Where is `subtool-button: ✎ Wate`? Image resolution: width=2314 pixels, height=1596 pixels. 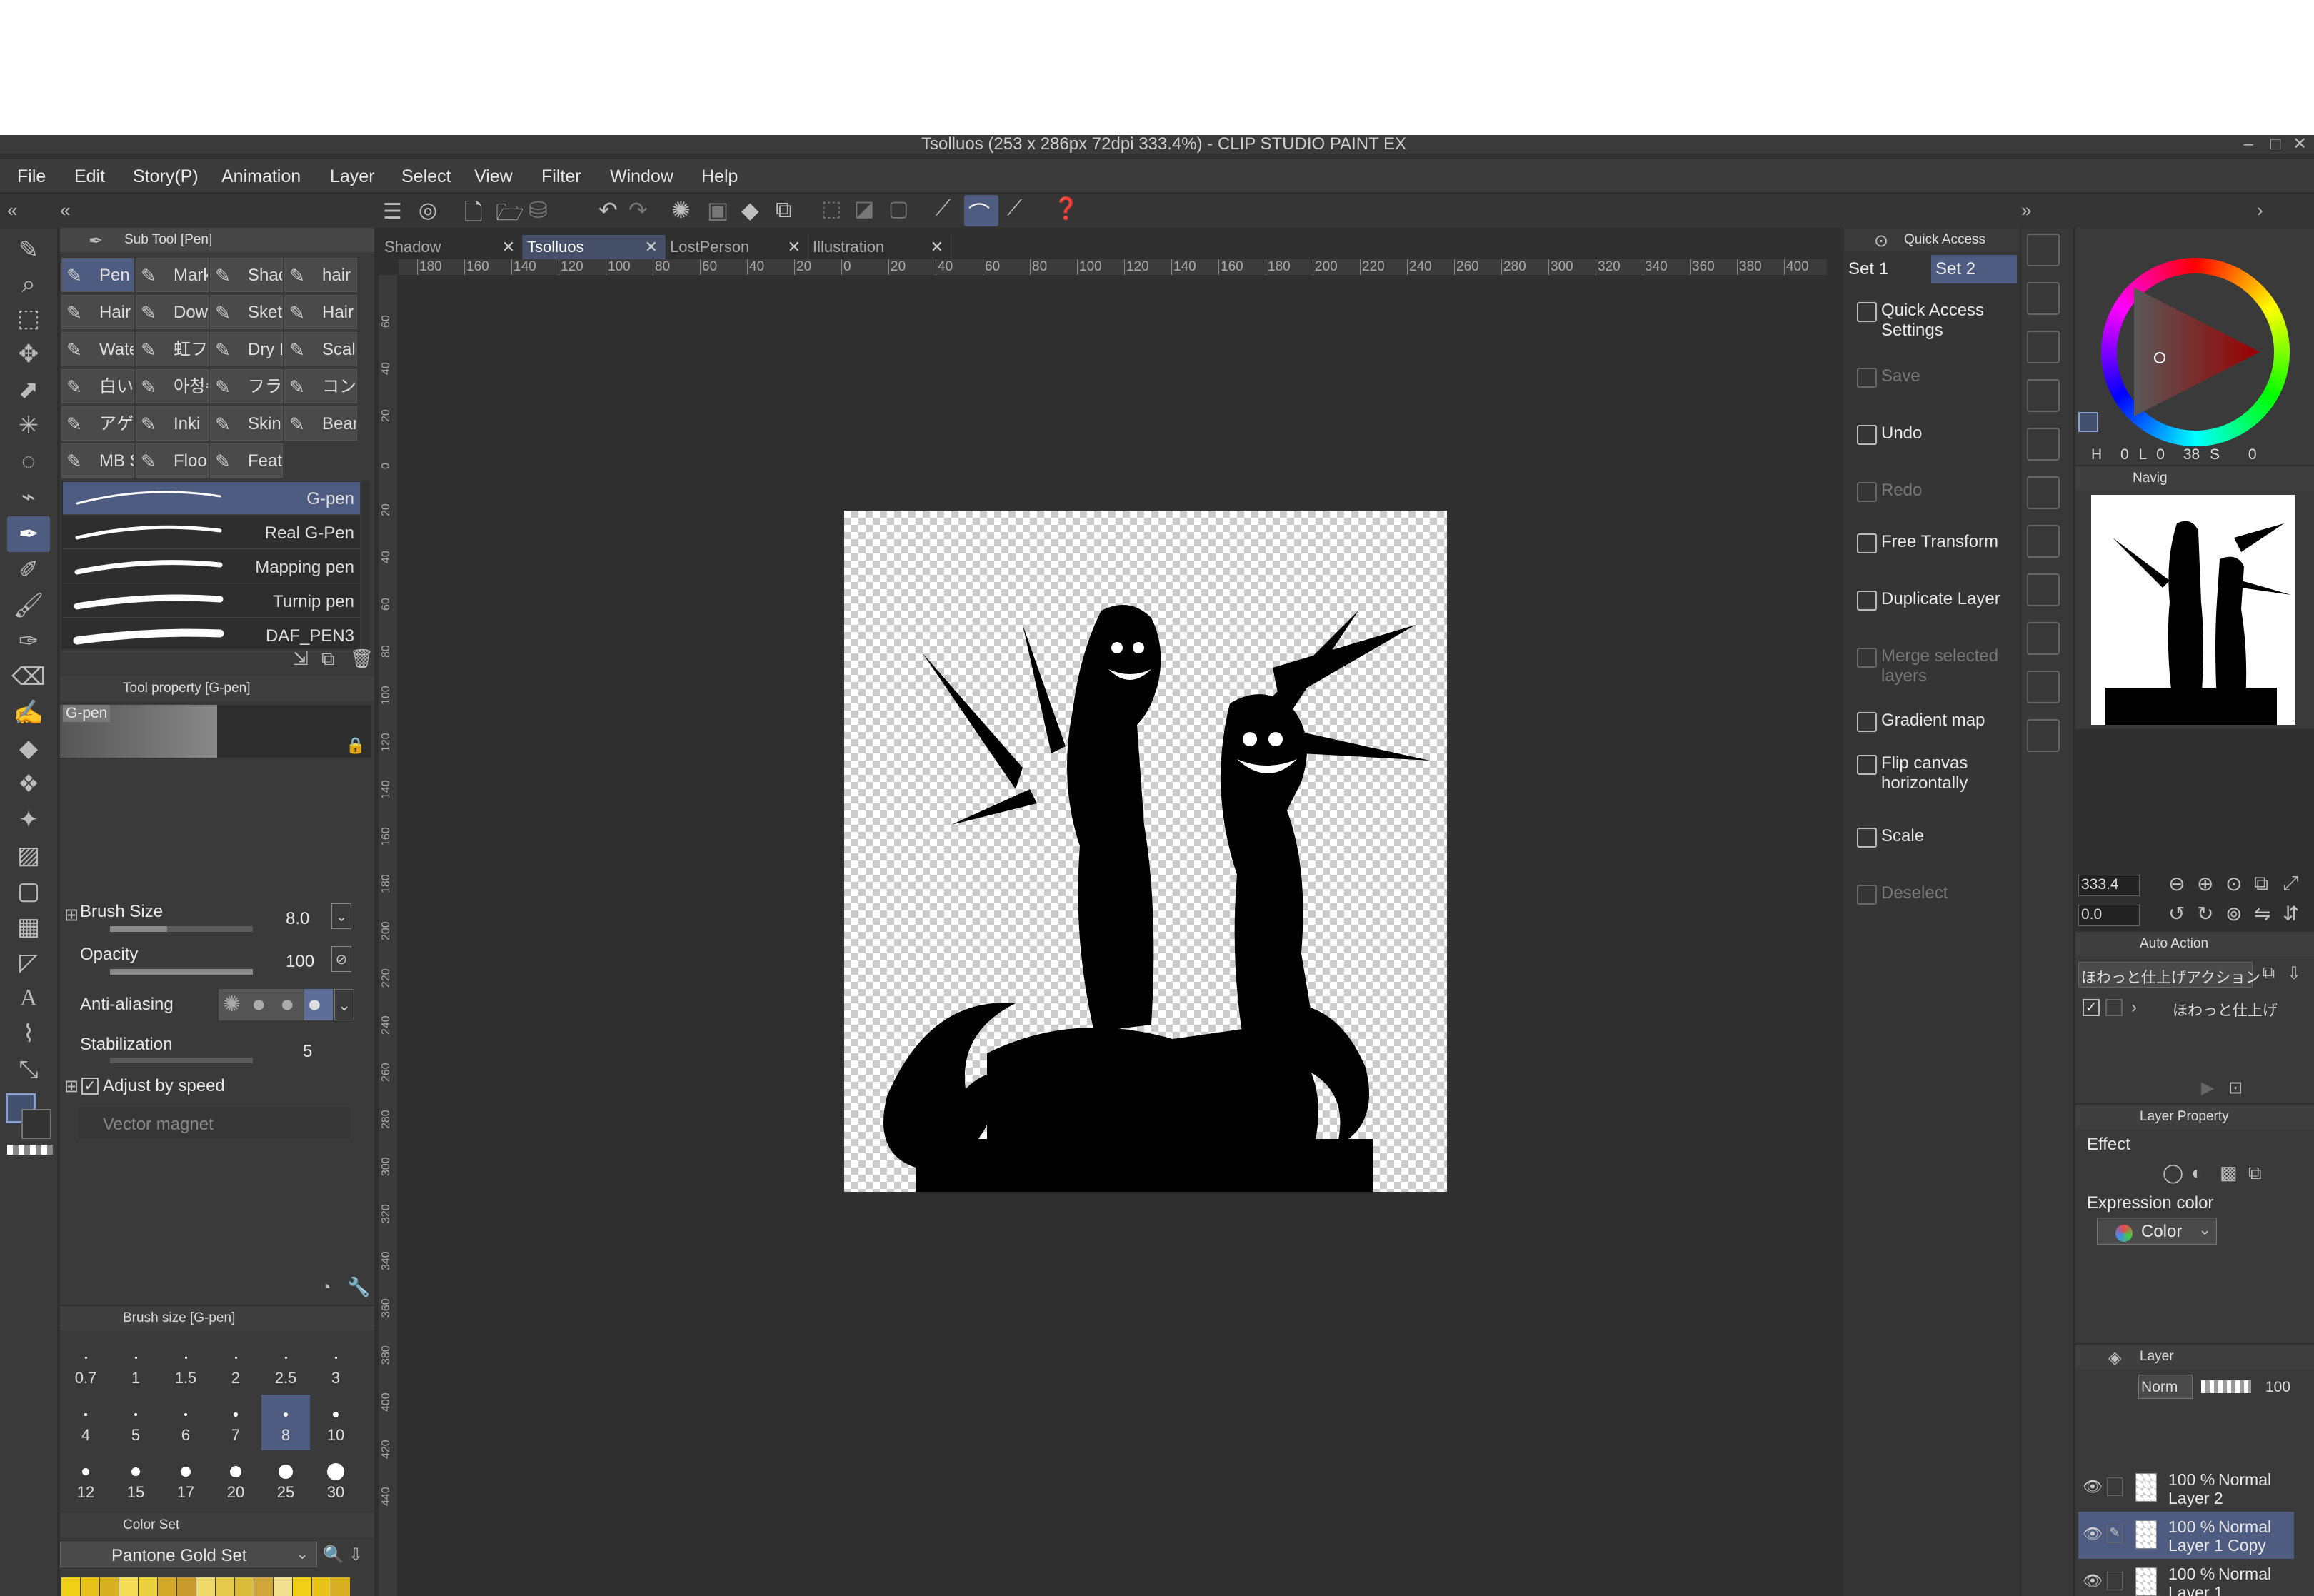
subtool-button: ✎ Wate is located at coordinates (97, 349).